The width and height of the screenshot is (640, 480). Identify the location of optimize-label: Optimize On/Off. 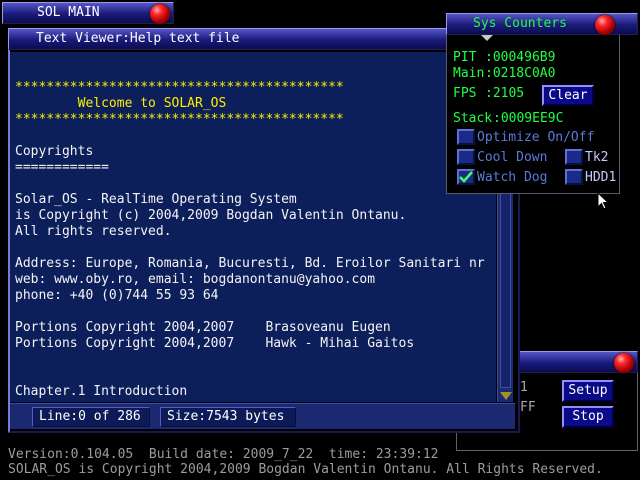
(536, 137).